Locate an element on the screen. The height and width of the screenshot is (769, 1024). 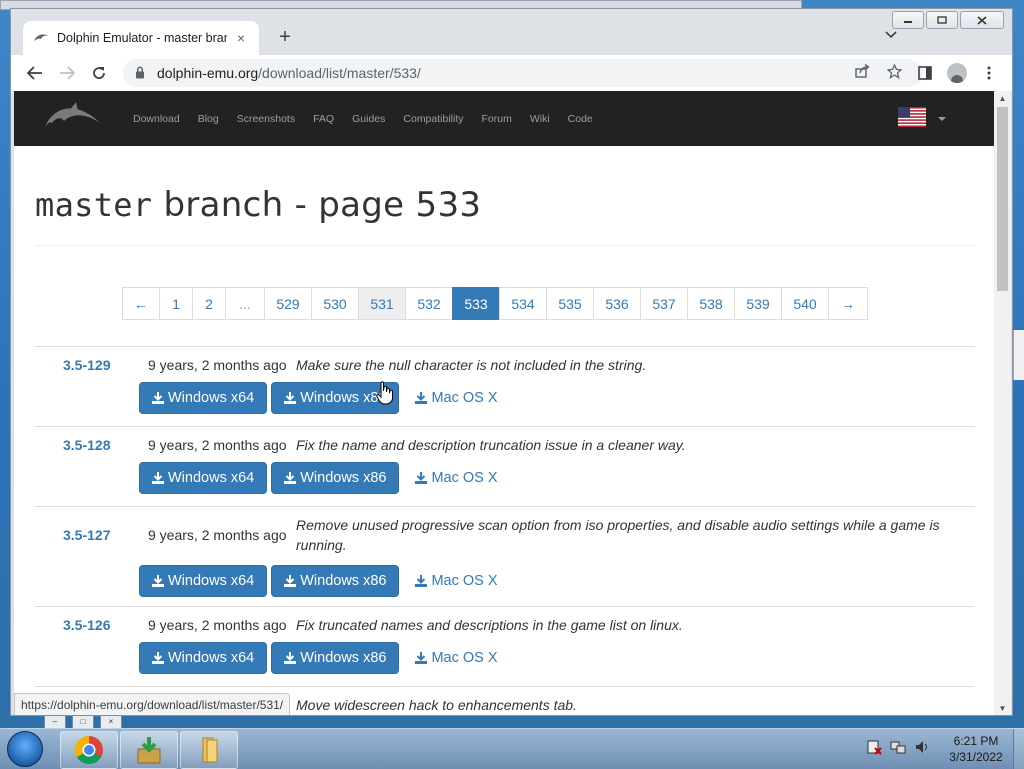
build-version-link: 3.5-128 is located at coordinates (86, 445).